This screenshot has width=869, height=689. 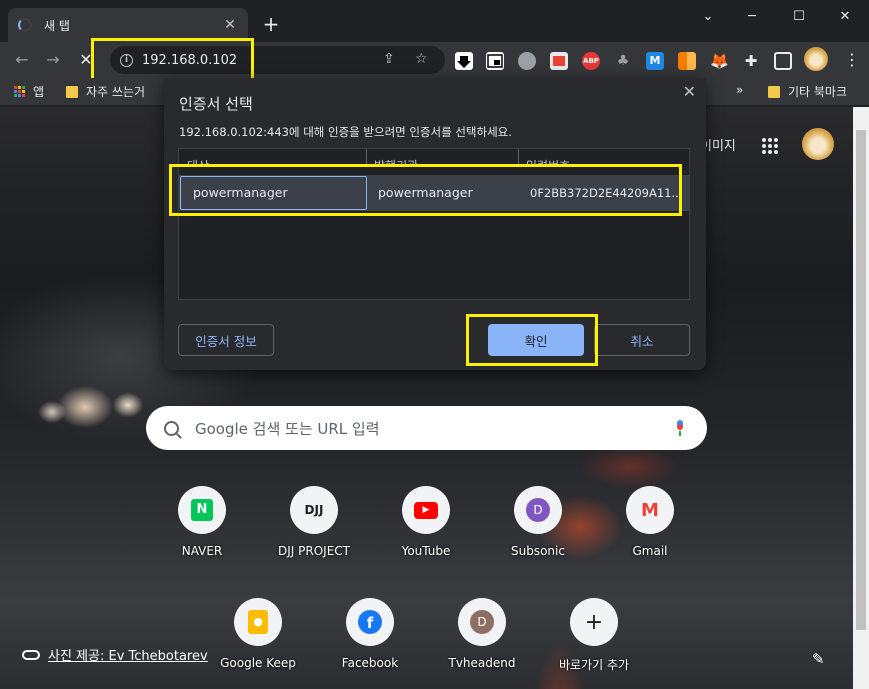 I want to click on shortcut-label: YouTube, so click(x=426, y=551).